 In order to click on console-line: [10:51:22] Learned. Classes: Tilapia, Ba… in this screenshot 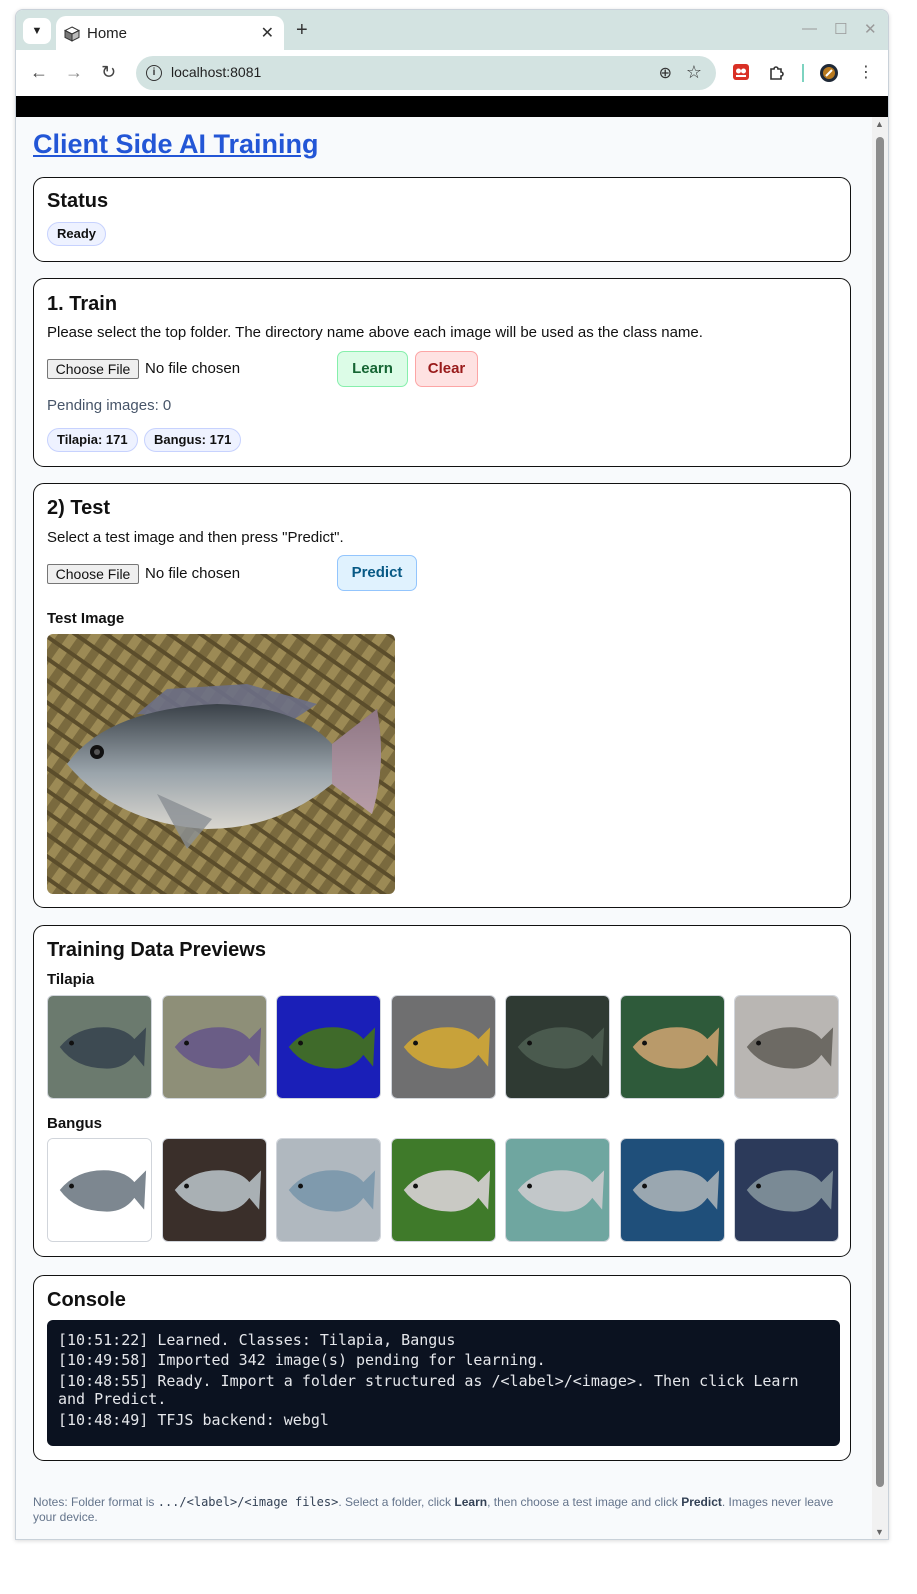, I will do `click(257, 1340)`.